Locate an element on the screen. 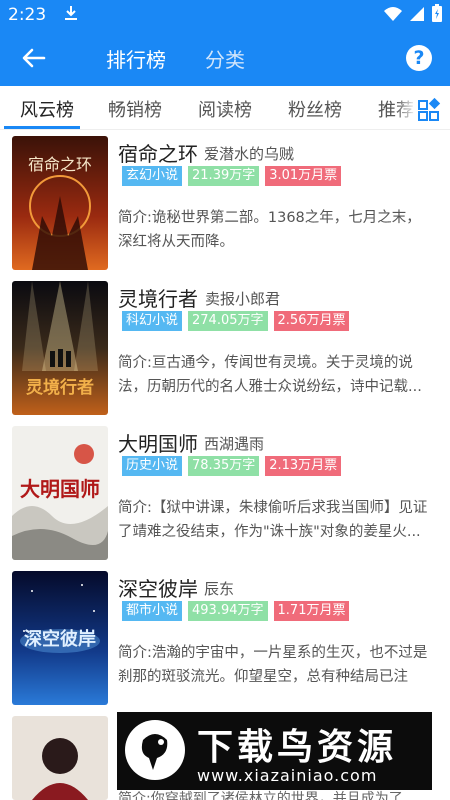  download-icon is located at coordinates (71, 15).